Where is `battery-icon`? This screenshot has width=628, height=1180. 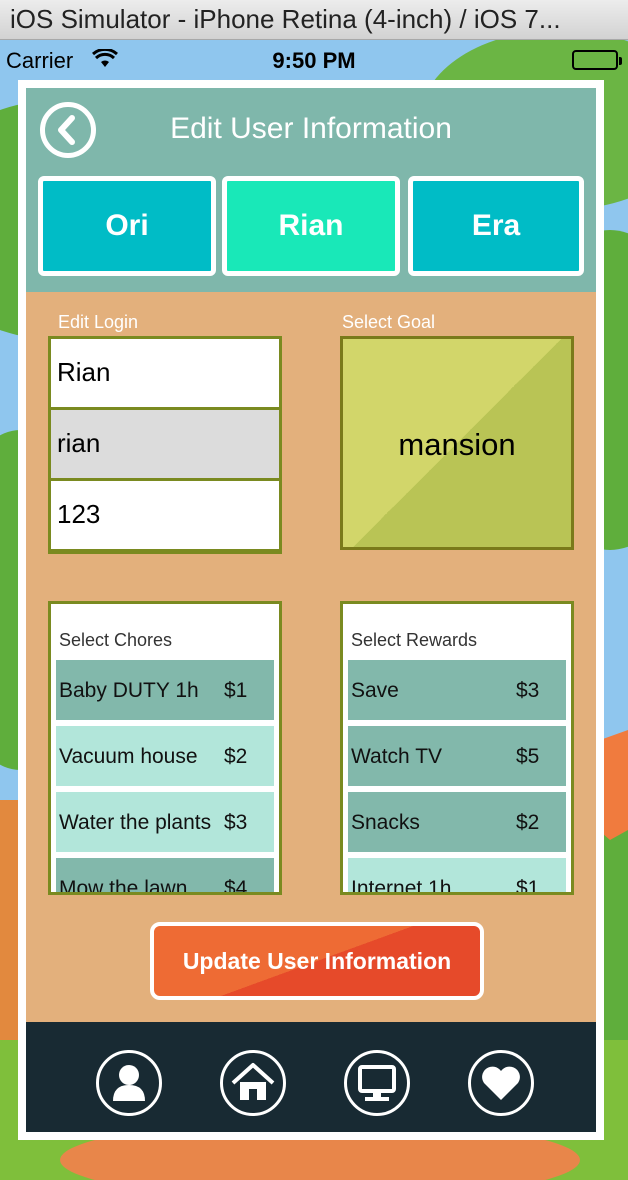
battery-icon is located at coordinates (597, 60).